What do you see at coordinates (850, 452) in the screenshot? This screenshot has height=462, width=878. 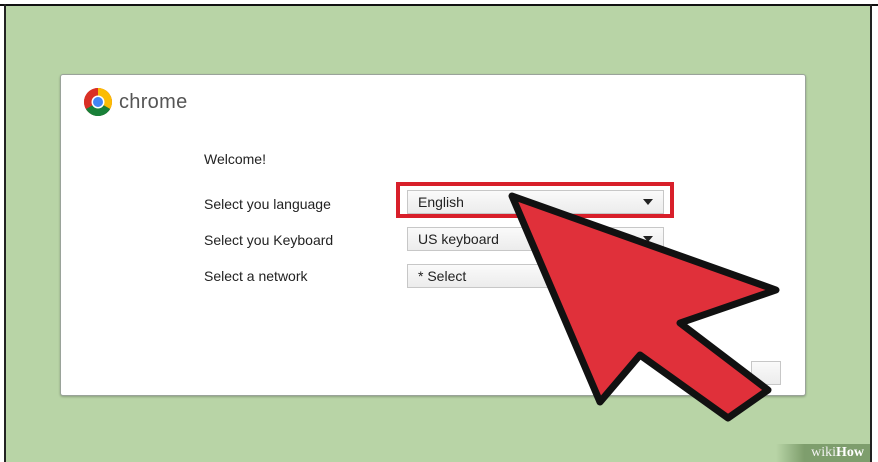 I see `watermark-how: How` at bounding box center [850, 452].